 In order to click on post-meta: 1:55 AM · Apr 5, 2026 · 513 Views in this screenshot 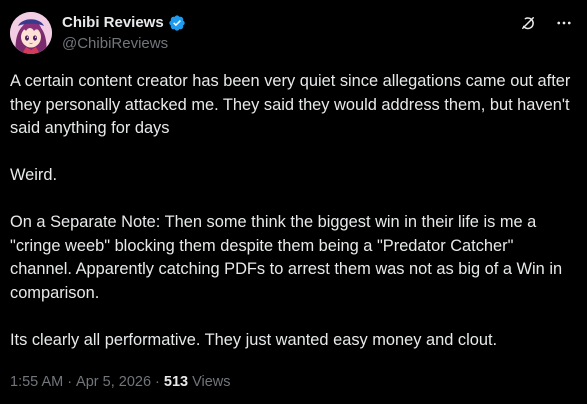, I will do `click(120, 382)`.